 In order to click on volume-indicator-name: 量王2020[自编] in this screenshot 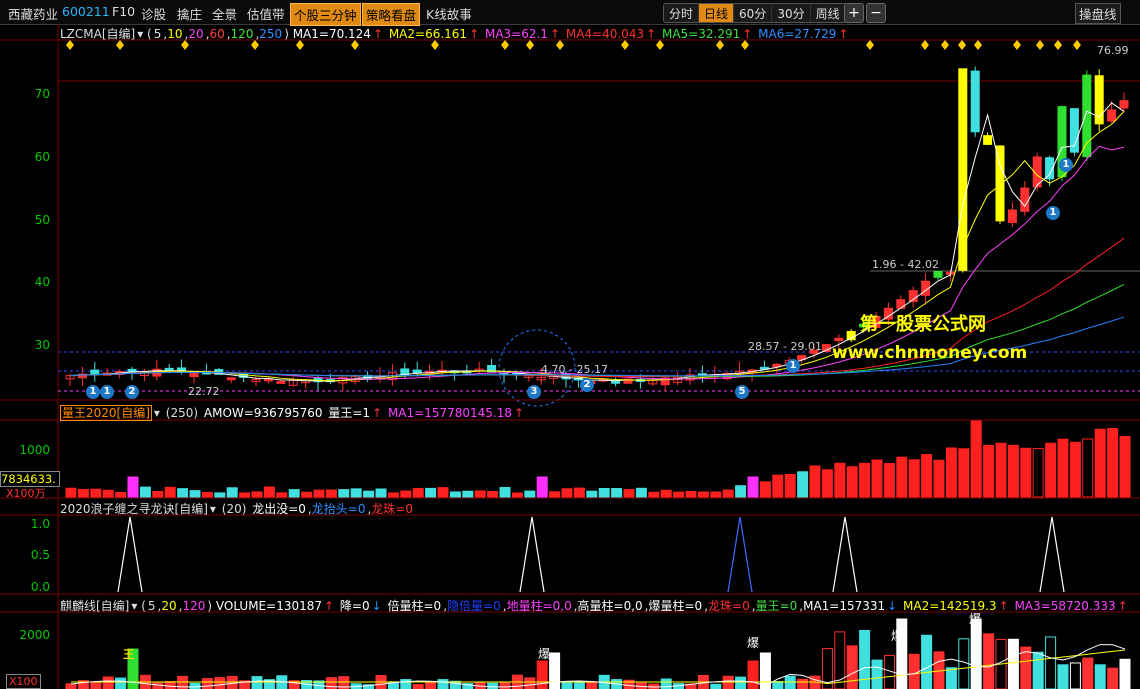, I will do `click(106, 413)`.